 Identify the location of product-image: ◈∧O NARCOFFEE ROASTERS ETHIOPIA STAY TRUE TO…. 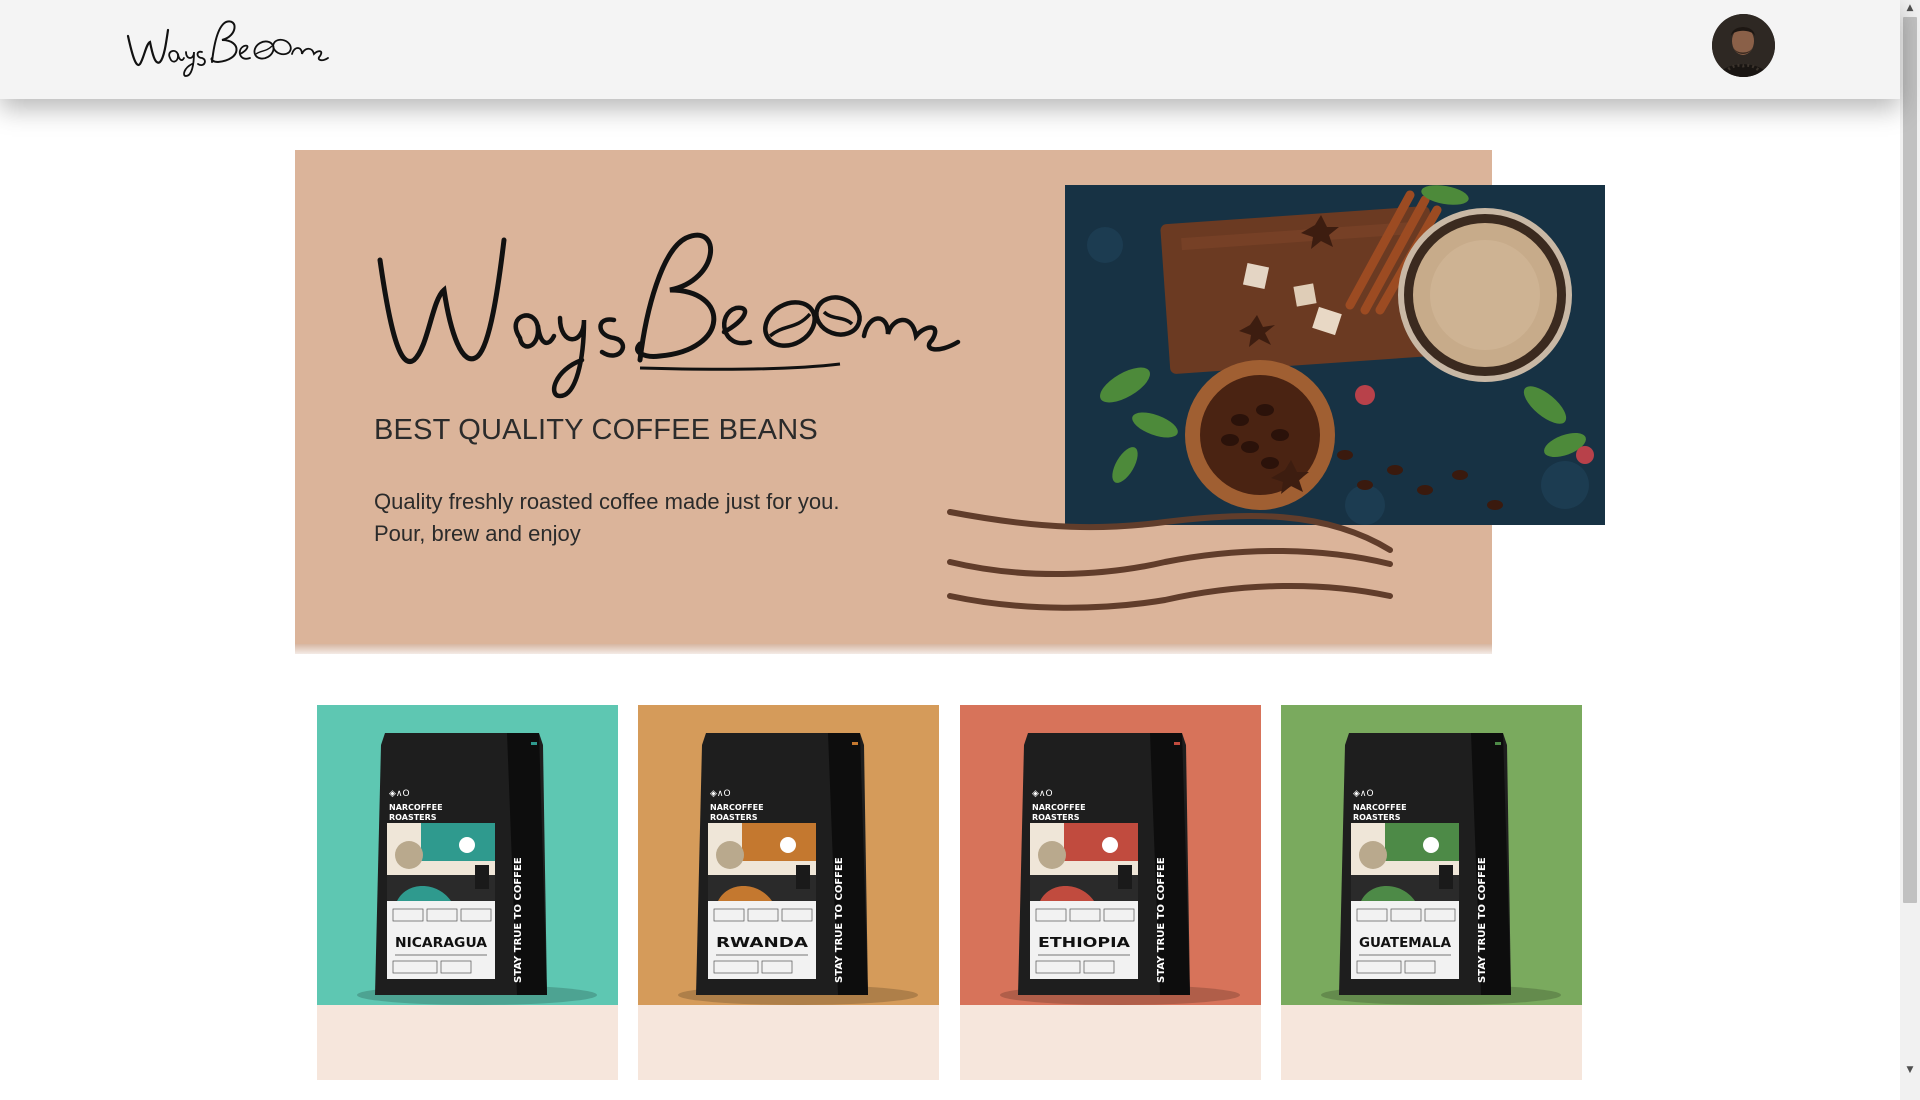
(1110, 855).